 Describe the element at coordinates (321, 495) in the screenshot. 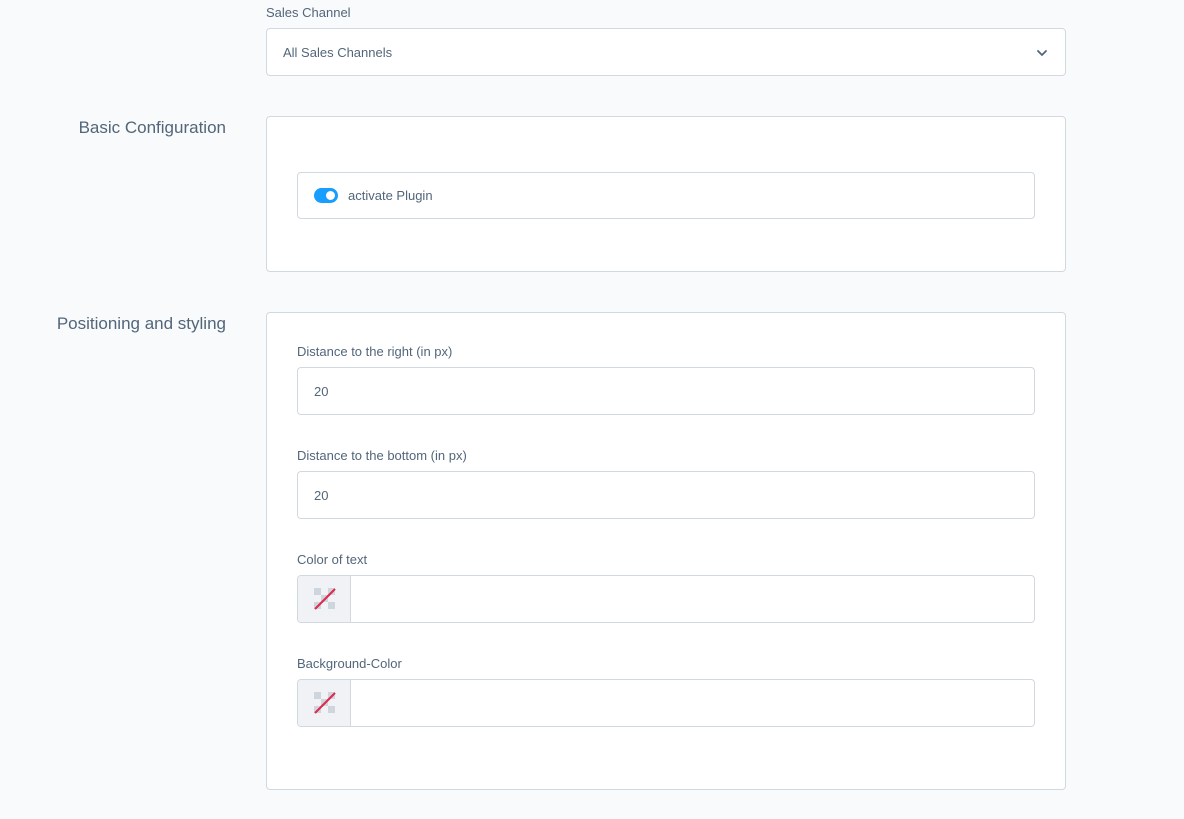

I see `distance-bottom-value: 20` at that location.